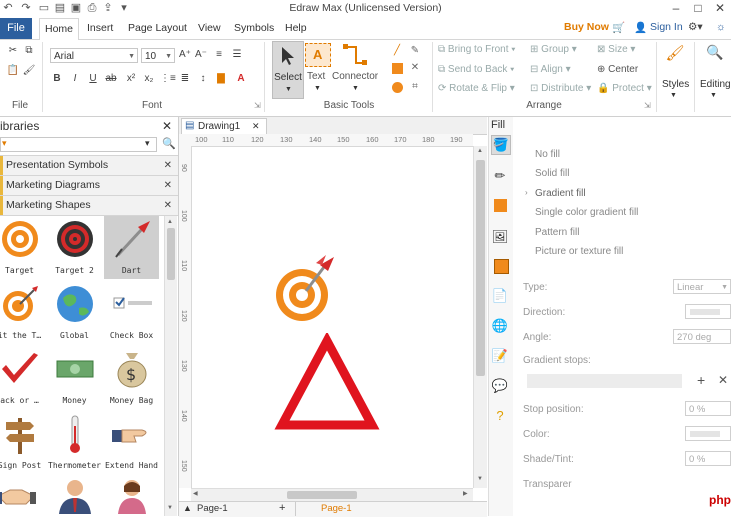 The image size is (731, 517). I want to click on page-tab: Page-1, so click(336, 508).